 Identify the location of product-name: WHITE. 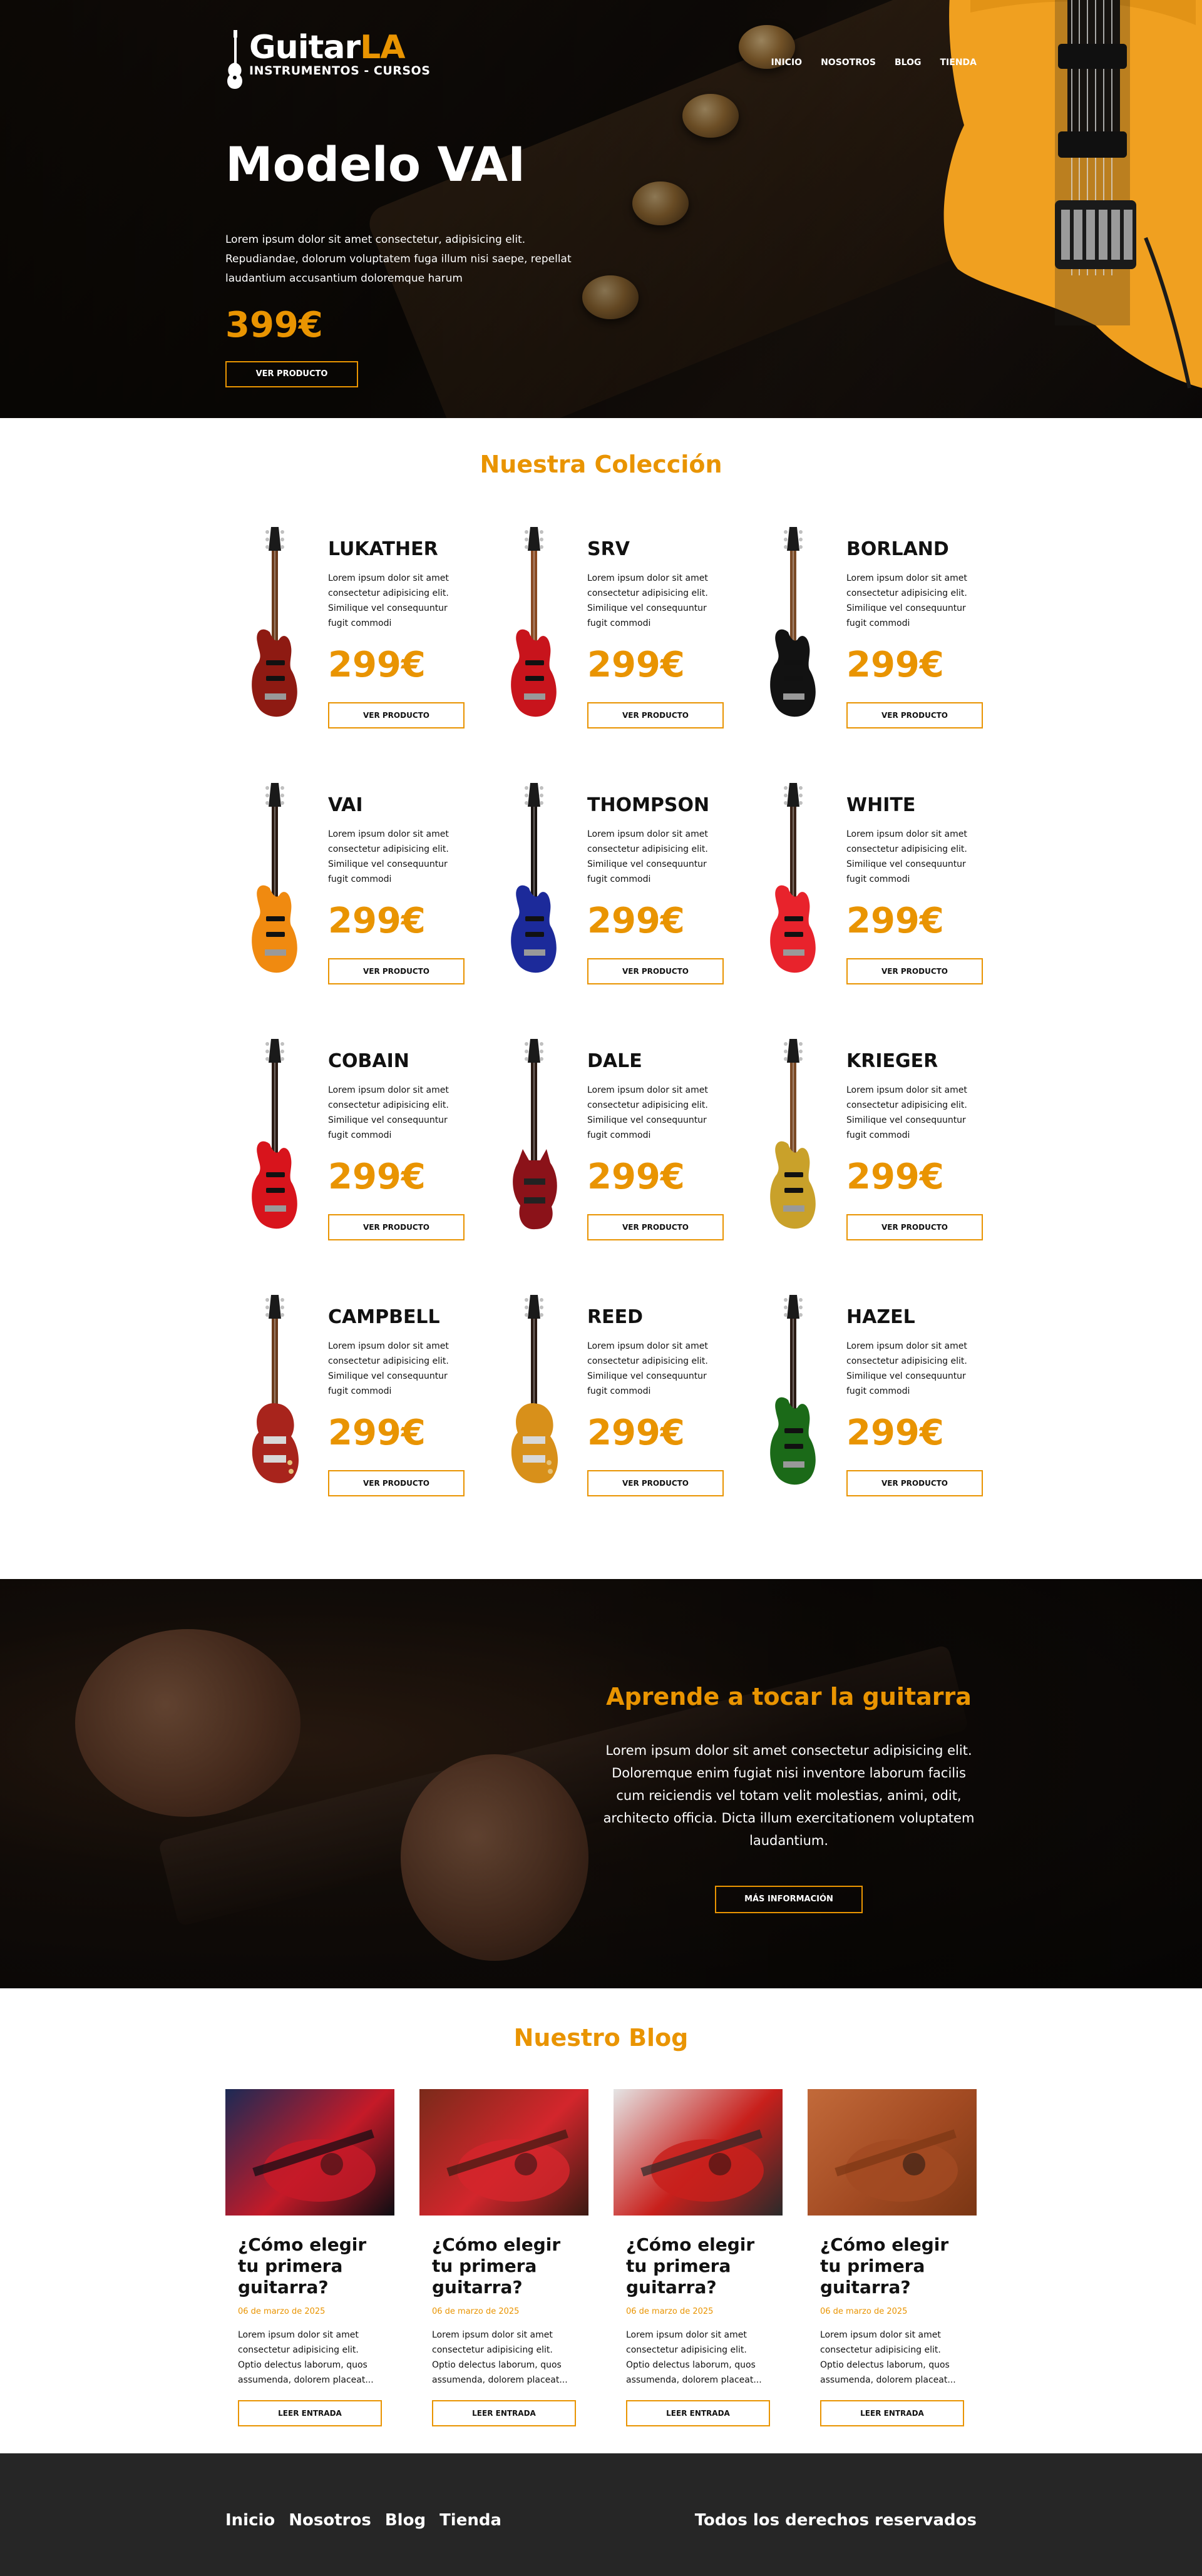
(881, 805).